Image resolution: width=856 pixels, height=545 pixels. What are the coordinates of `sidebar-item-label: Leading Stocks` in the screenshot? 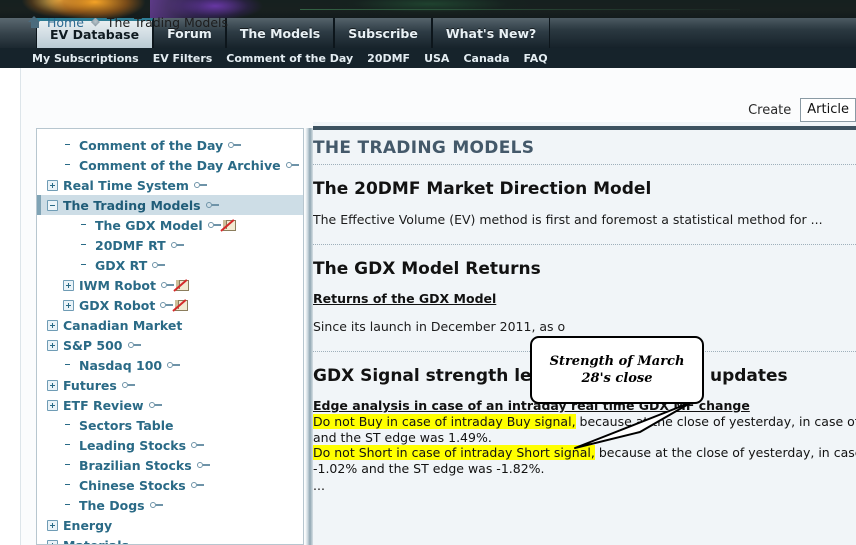 It's located at (133, 445).